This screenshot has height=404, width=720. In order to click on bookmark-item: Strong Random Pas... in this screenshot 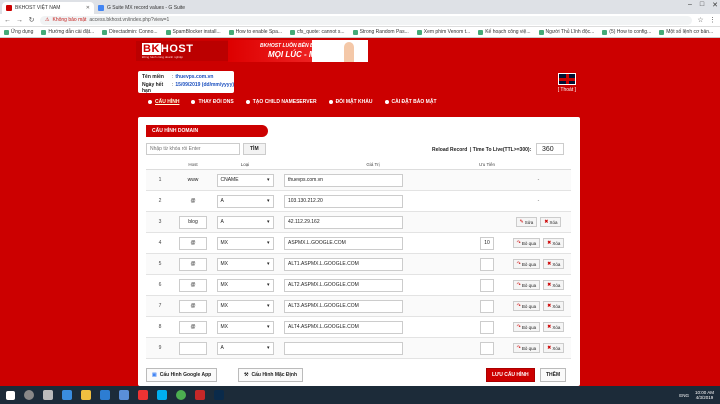, I will do `click(380, 32)`.